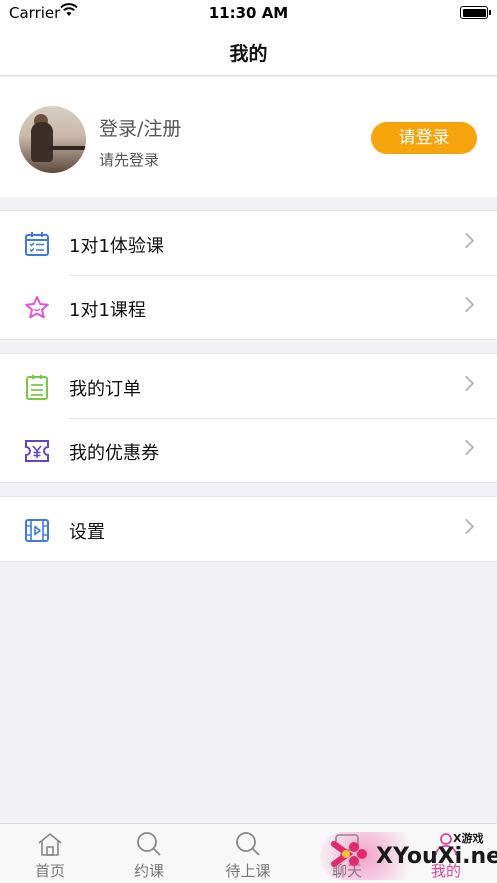  Describe the element at coordinates (140, 127) in the screenshot. I see `login-register-link: 登录/注册` at that location.